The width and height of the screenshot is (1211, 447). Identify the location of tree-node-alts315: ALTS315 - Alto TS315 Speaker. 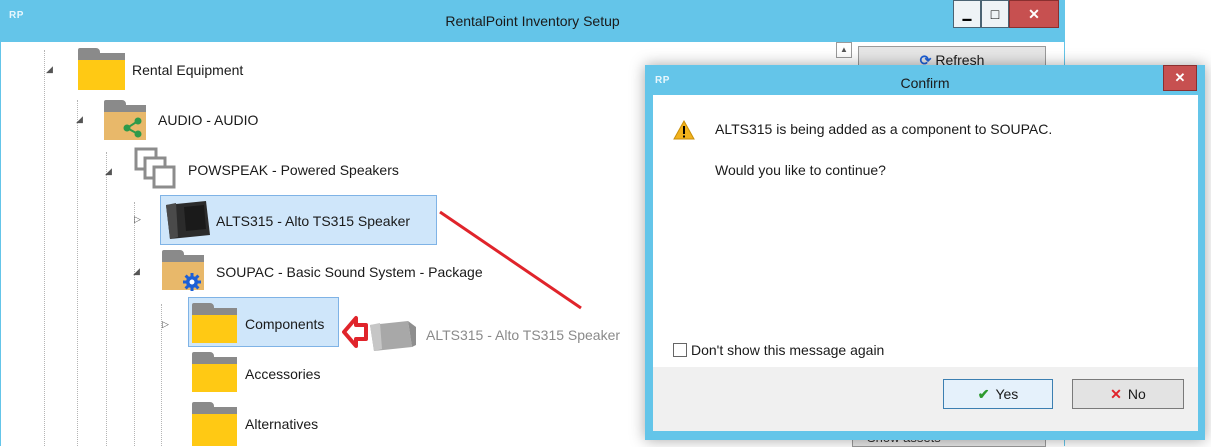
(313, 221).